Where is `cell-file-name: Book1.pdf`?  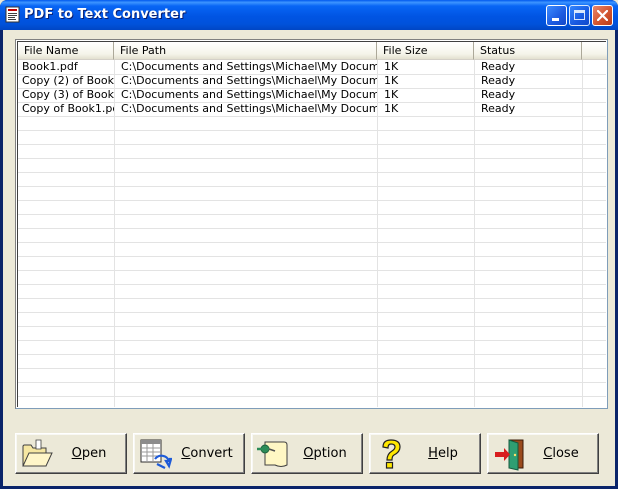
cell-file-name: Book1.pdf is located at coordinates (50, 66).